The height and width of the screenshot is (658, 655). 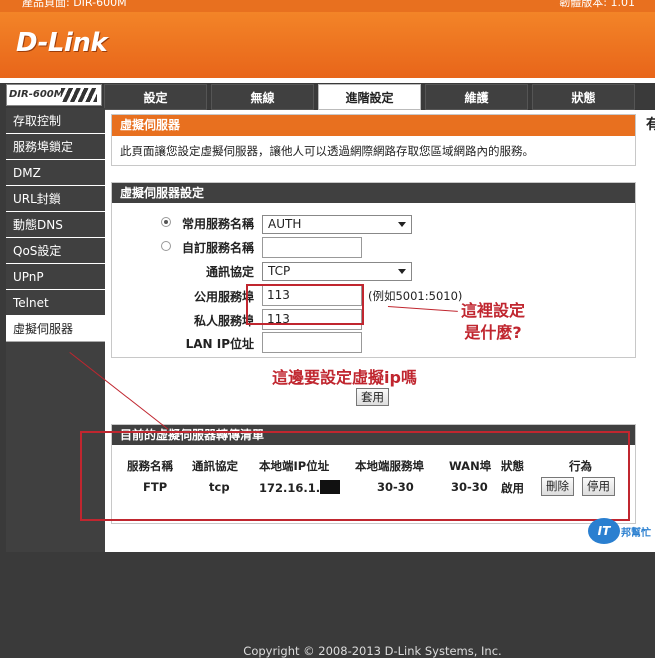 What do you see at coordinates (597, 4) in the screenshot?
I see `firmware-version-label: 韌體版本: 1.01` at bounding box center [597, 4].